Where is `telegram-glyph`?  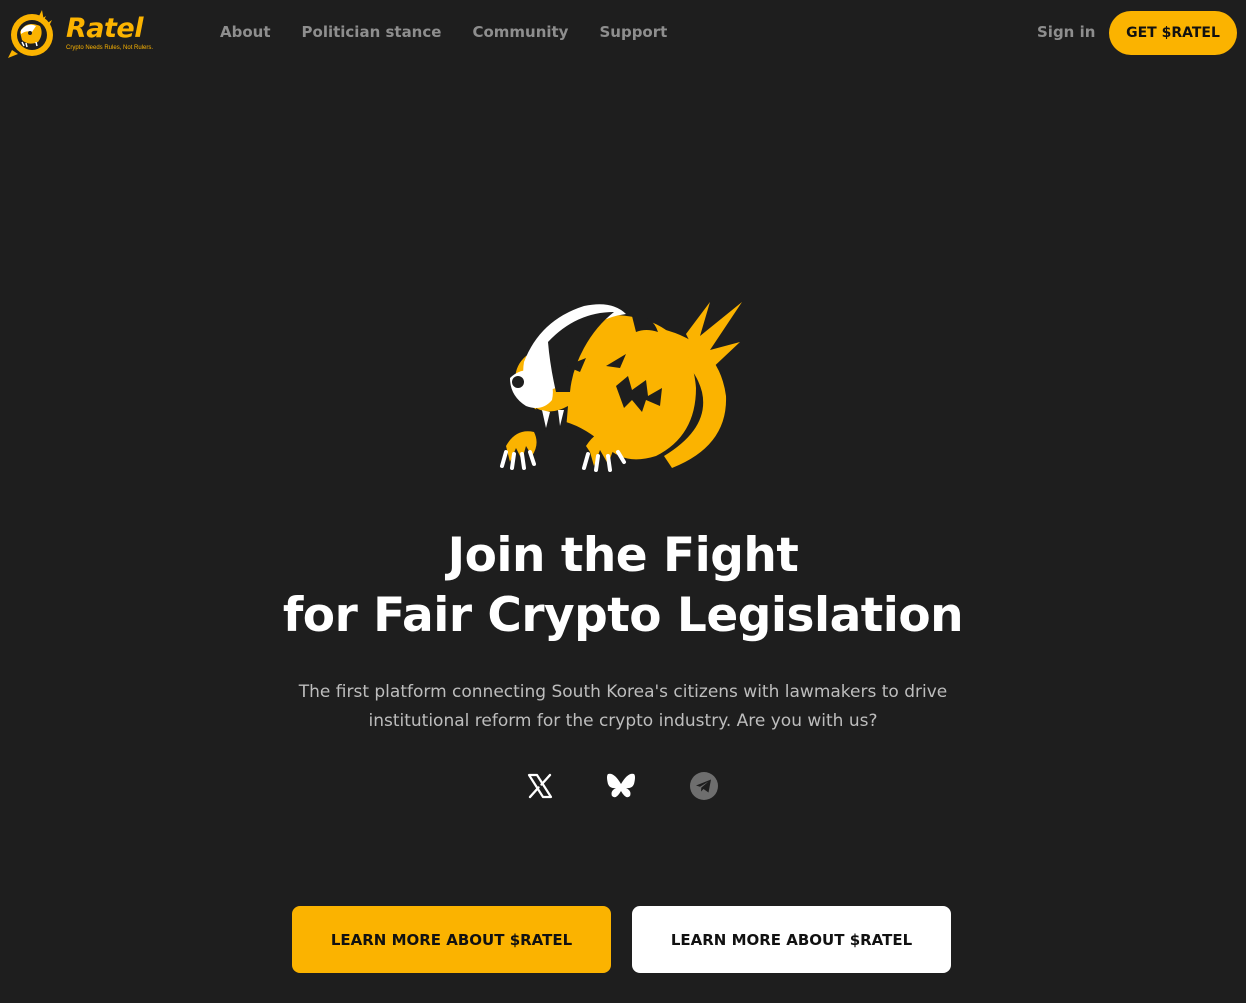
telegram-glyph is located at coordinates (704, 786).